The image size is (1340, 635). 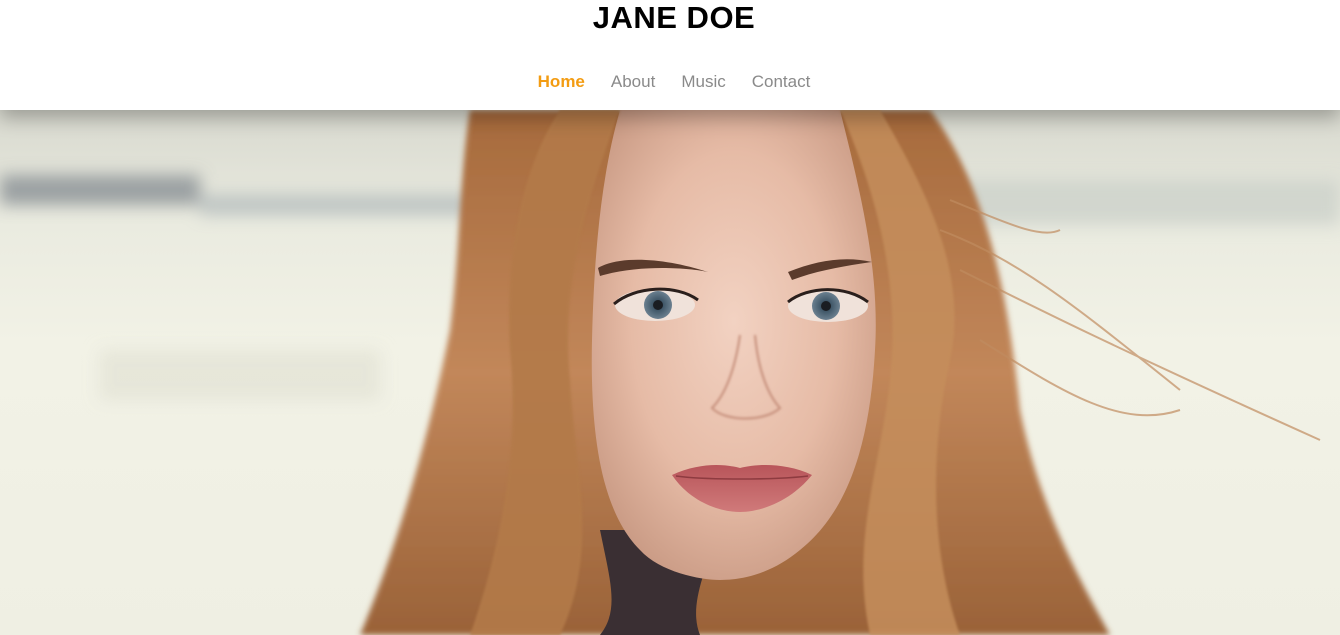 I want to click on main-nav: Home About Music Contact, so click(x=670, y=82).